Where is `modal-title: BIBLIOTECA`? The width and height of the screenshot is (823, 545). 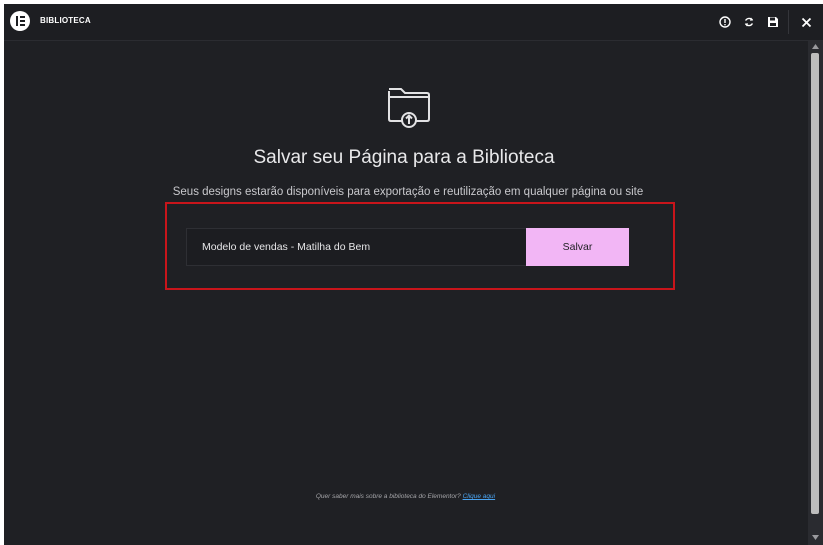
modal-title: BIBLIOTECA is located at coordinates (65, 20).